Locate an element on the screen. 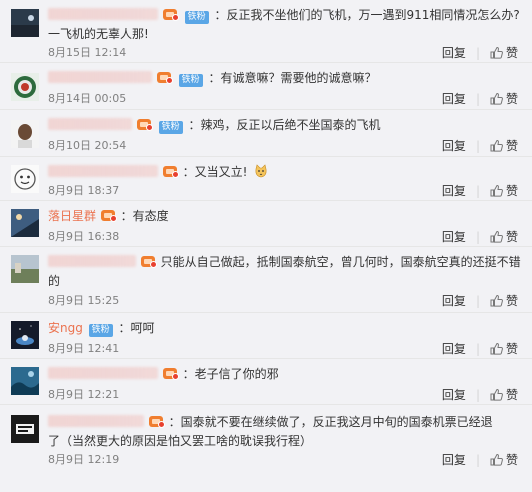 Image resolution: width=532 pixels, height=492 pixels. comment-body: ：老子信了你的邪 is located at coordinates (284, 374).